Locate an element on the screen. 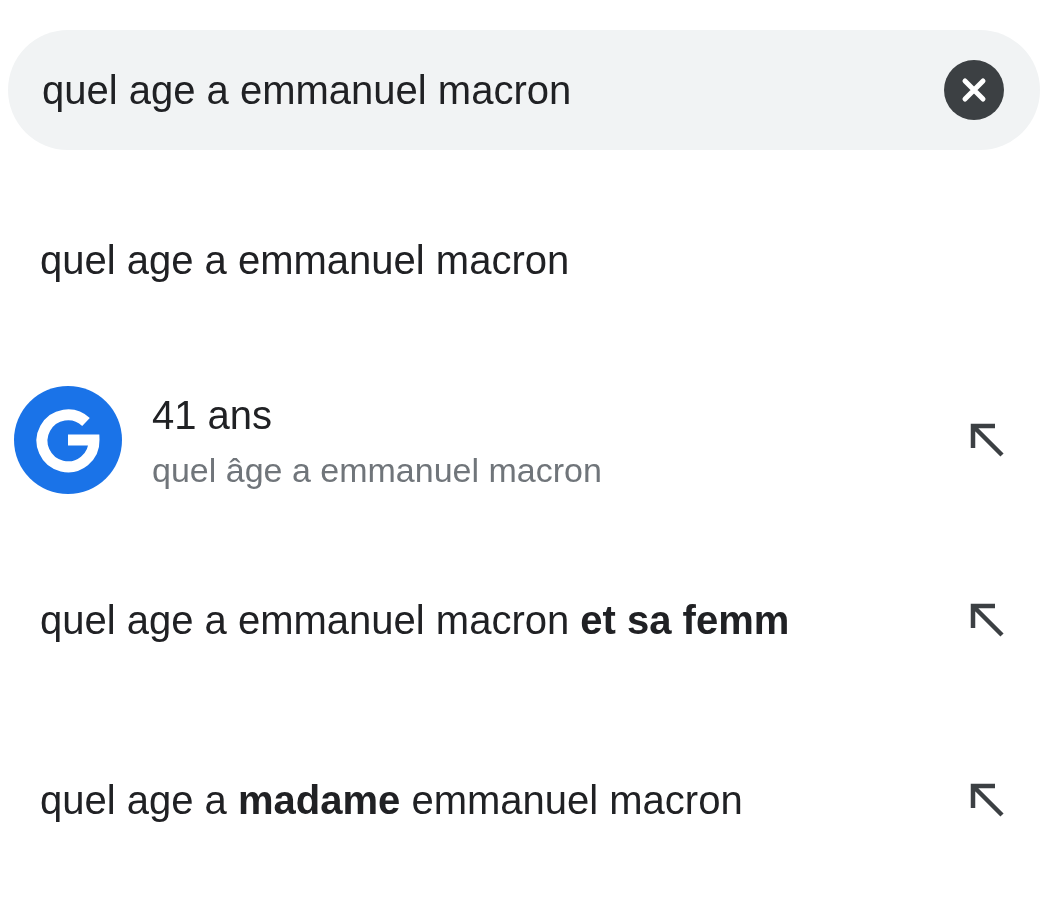 The image size is (1047, 899). suggestion-text: quel age a madame emmanuel macron is located at coordinates (503, 800).